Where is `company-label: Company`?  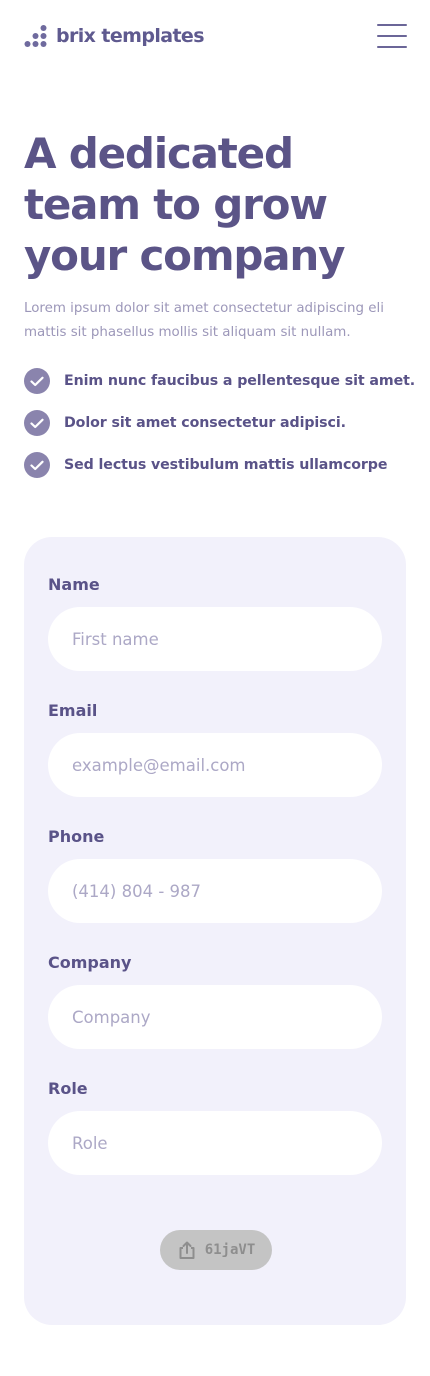 company-label: Company is located at coordinates (90, 962).